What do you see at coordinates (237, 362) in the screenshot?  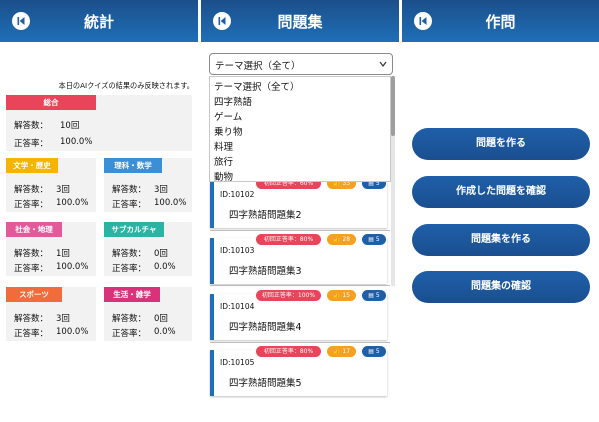 I see `quiz-set-id: ID:10105` at bounding box center [237, 362].